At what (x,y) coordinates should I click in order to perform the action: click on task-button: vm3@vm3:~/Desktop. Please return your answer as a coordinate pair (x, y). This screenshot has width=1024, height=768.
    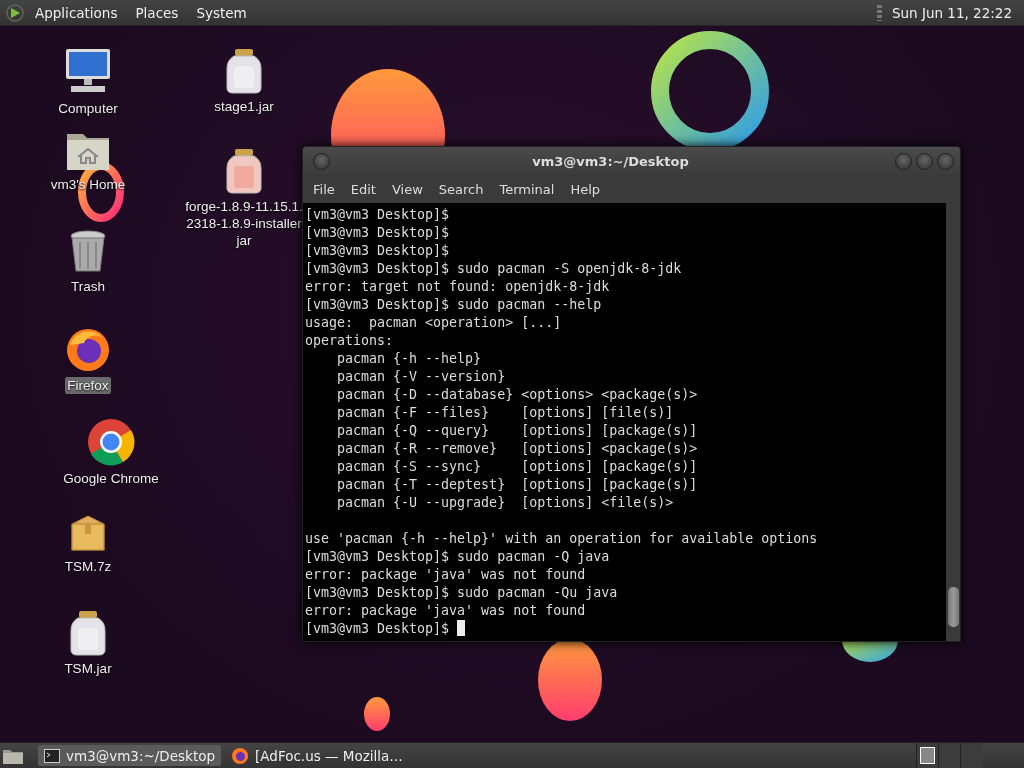
    Looking at the image, I should click on (130, 755).